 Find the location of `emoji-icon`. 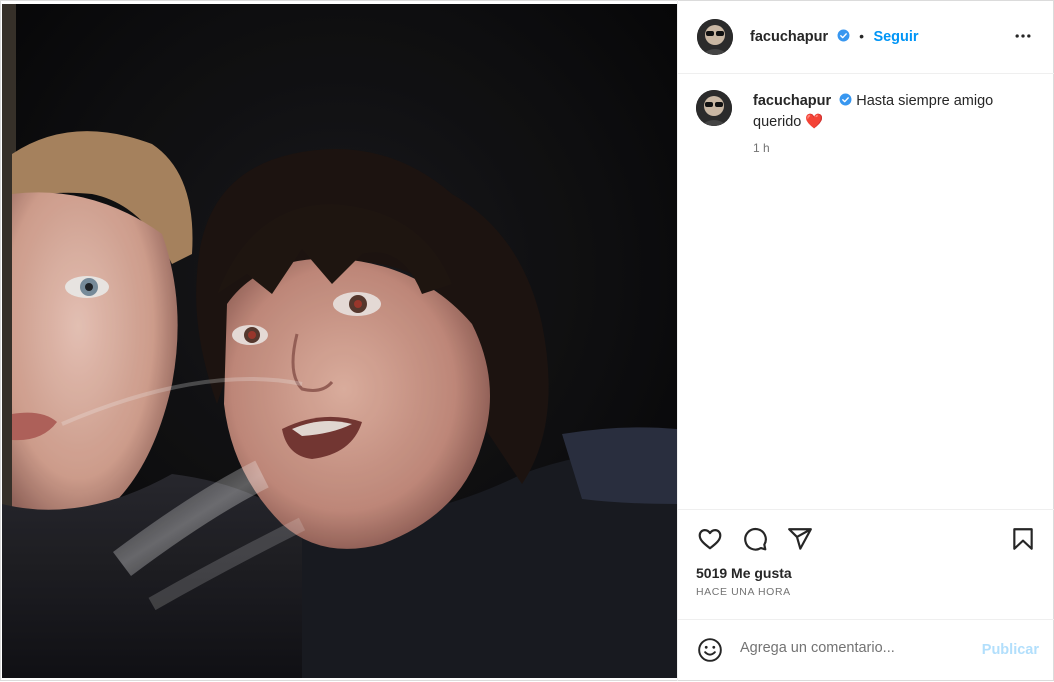

emoji-icon is located at coordinates (710, 650).